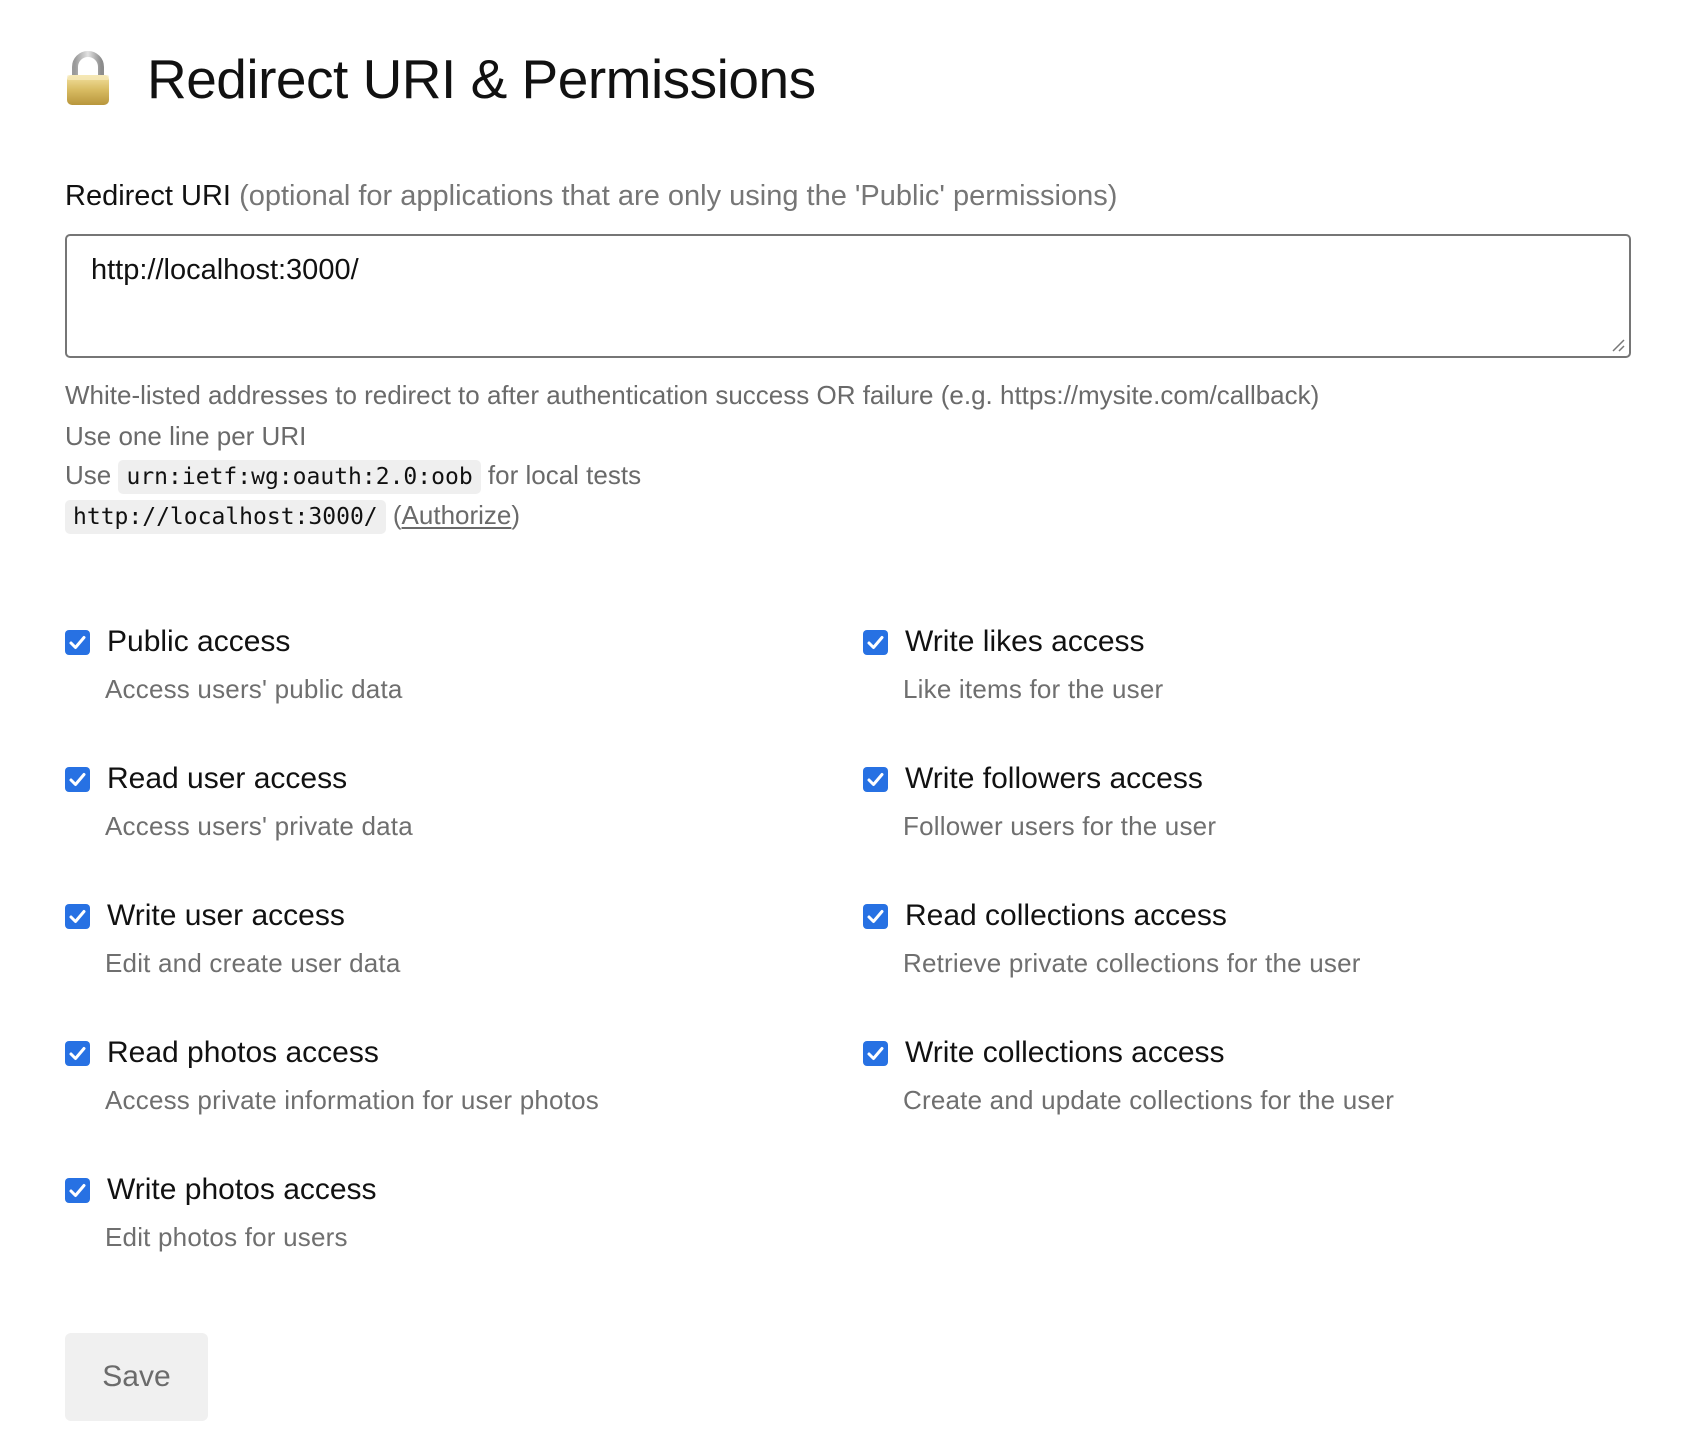 The image size is (1688, 1434). What do you see at coordinates (88, 475) in the screenshot?
I see `help-text-use: Use` at bounding box center [88, 475].